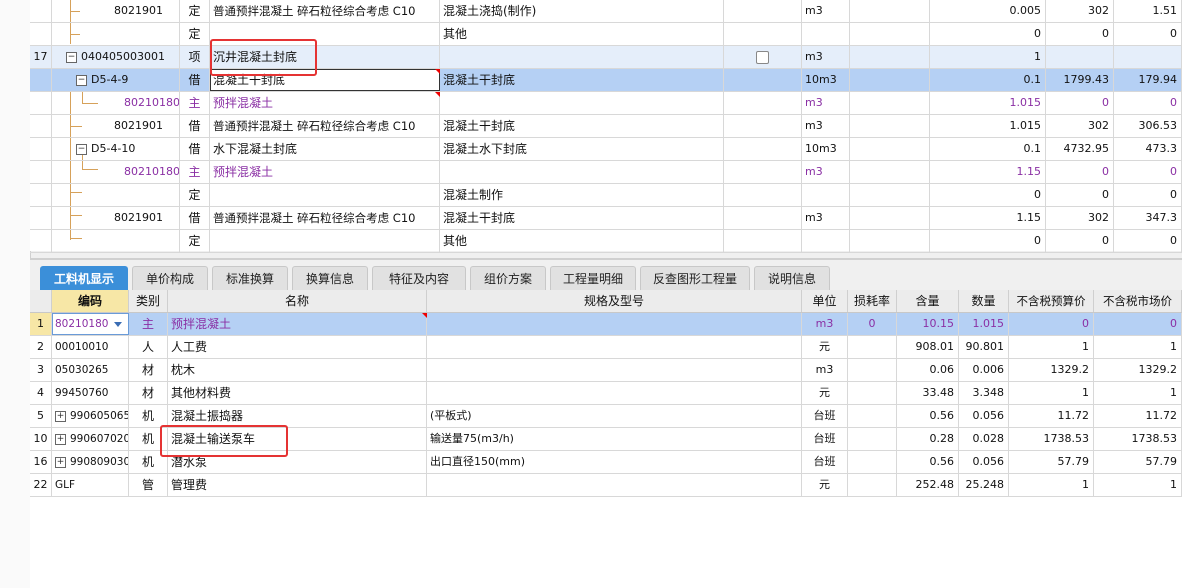 The width and height of the screenshot is (1182, 588). Describe the element at coordinates (148, 301) in the screenshot. I see `header-category: 类别` at that location.